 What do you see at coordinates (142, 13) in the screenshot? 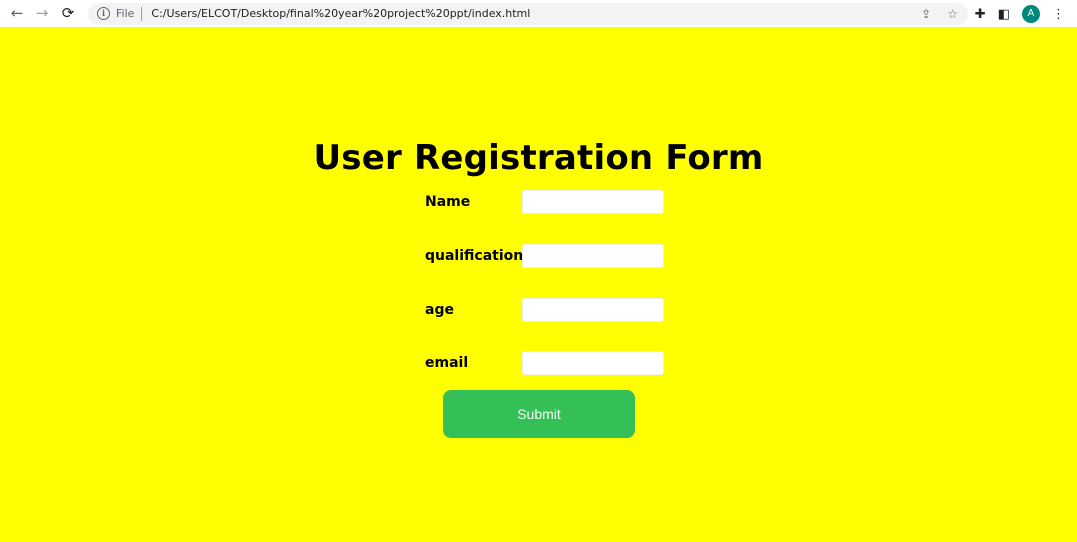
I see `address-separator` at bounding box center [142, 13].